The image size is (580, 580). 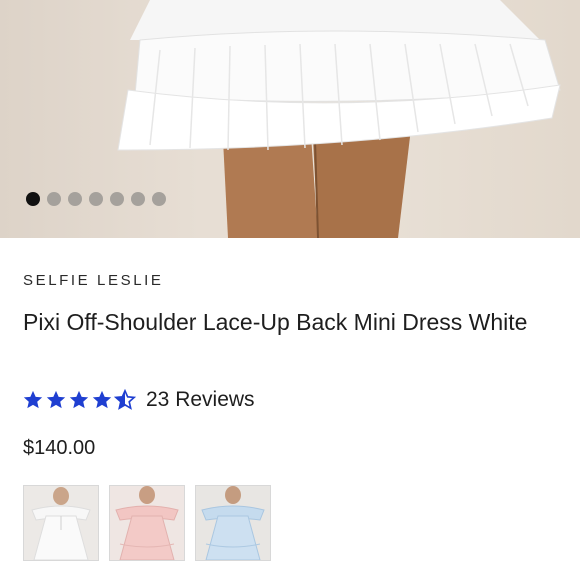 What do you see at coordinates (200, 400) in the screenshot?
I see `reviews-link: 23 Reviews` at bounding box center [200, 400].